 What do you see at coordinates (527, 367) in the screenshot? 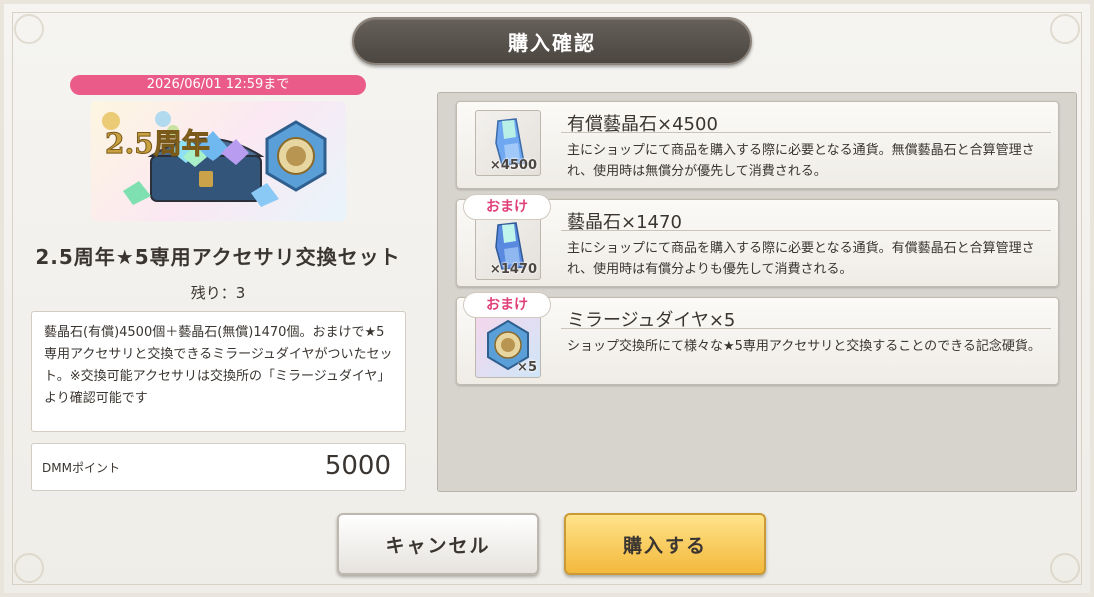
I see `item-count: ×5` at bounding box center [527, 367].